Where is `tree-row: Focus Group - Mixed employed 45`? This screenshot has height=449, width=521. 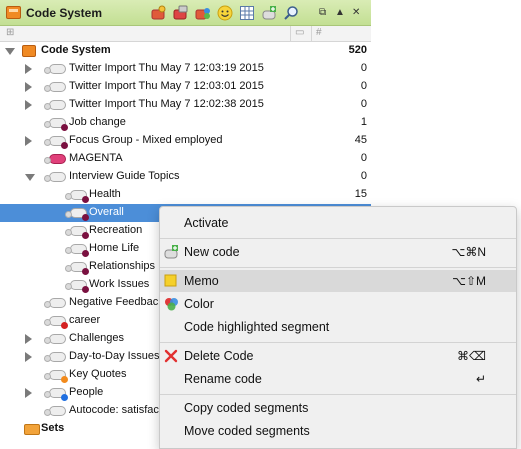 tree-row: Focus Group - Mixed employed 45 is located at coordinates (185, 141).